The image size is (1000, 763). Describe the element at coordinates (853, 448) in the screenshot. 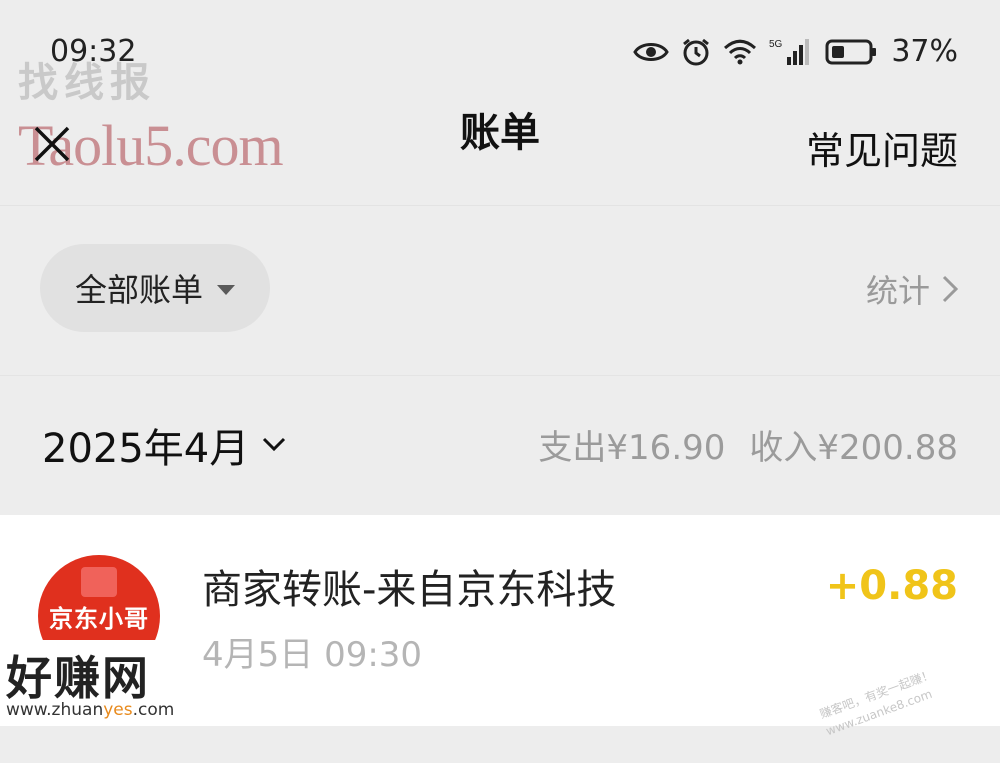

I see `income-summary: 收入¥200.88` at that location.